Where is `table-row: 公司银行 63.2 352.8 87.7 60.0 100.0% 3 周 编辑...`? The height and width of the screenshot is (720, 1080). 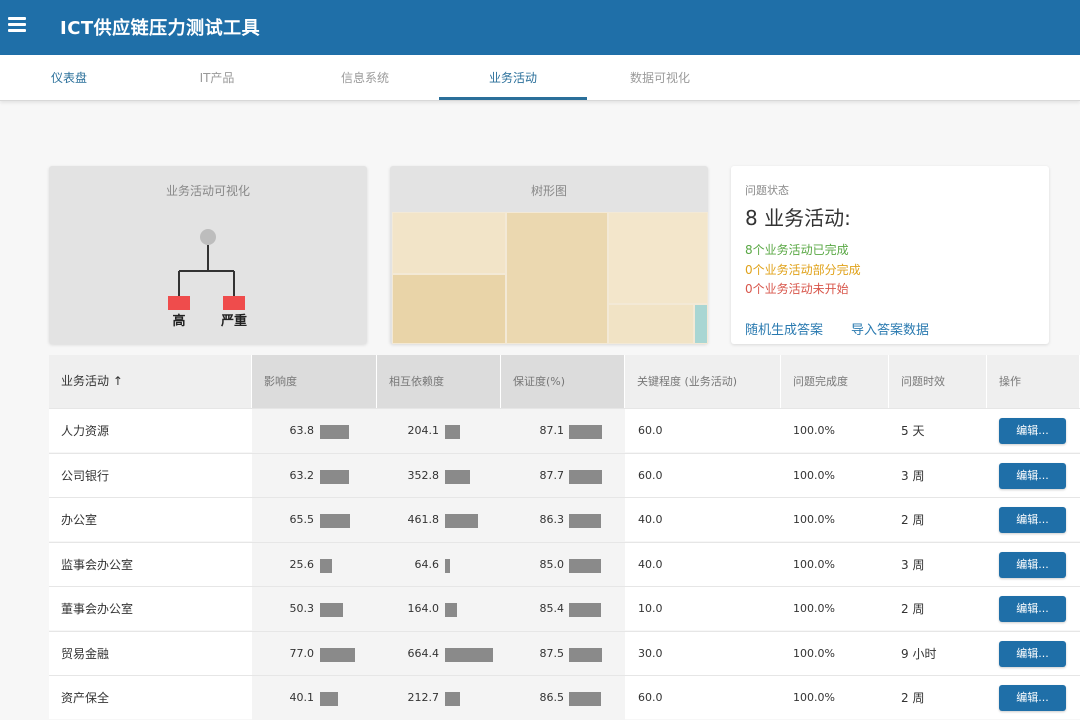
table-row: 公司银行 63.2 352.8 87.7 60.0 100.0% 3 周 编辑... is located at coordinates (564, 475).